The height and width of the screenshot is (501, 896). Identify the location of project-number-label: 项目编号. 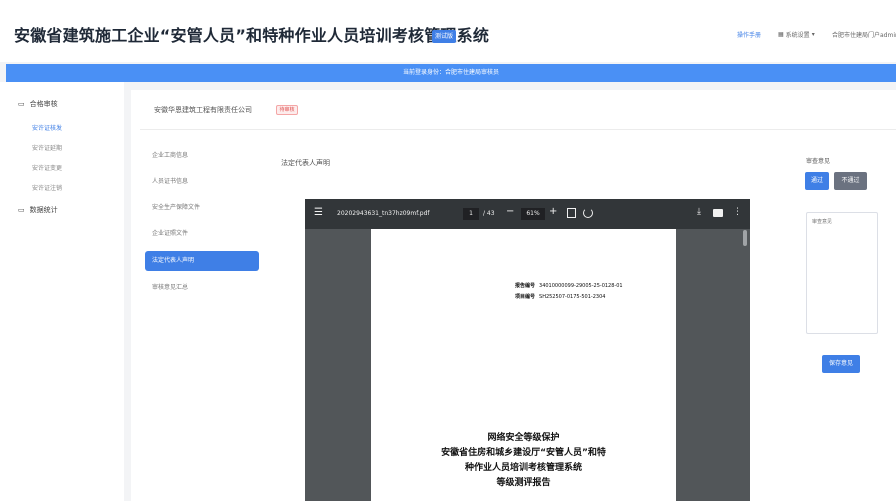
(525, 297).